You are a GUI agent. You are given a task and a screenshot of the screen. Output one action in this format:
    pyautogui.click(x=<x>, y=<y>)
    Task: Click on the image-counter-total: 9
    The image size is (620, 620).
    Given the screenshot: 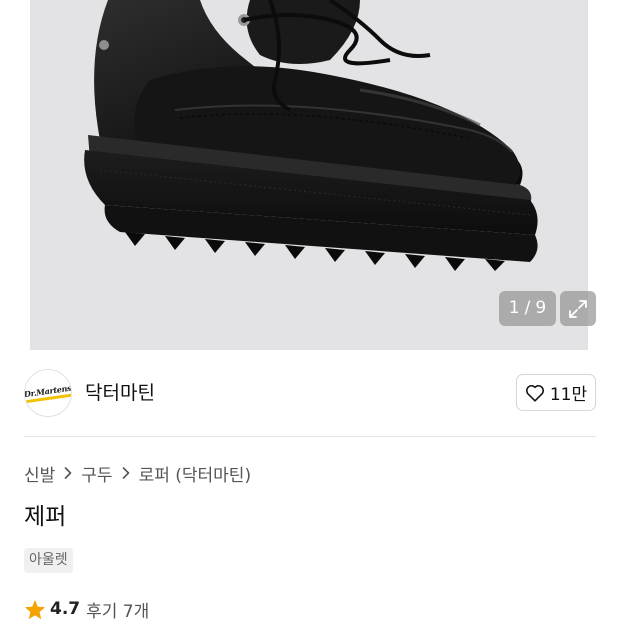 What is the action you would take?
    pyautogui.click(x=541, y=308)
    